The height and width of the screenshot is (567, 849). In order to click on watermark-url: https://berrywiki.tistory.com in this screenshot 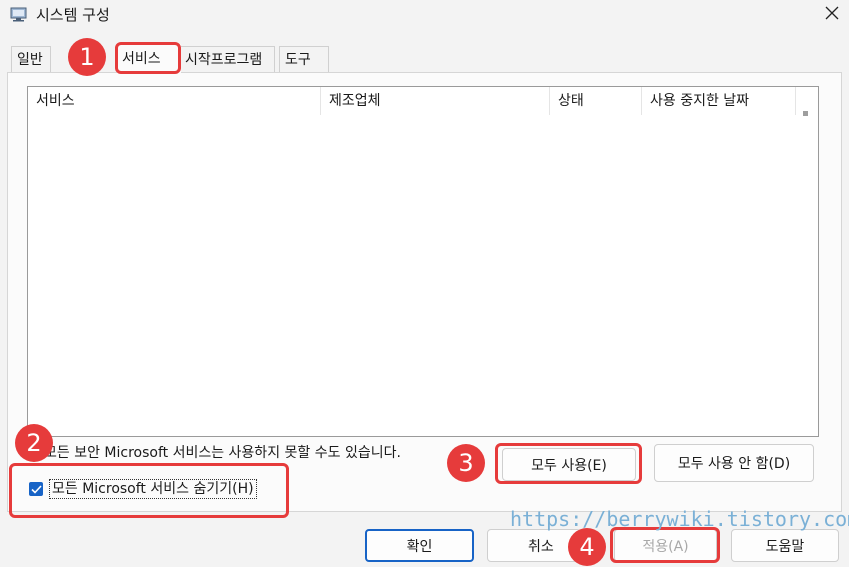, I will do `click(679, 519)`.